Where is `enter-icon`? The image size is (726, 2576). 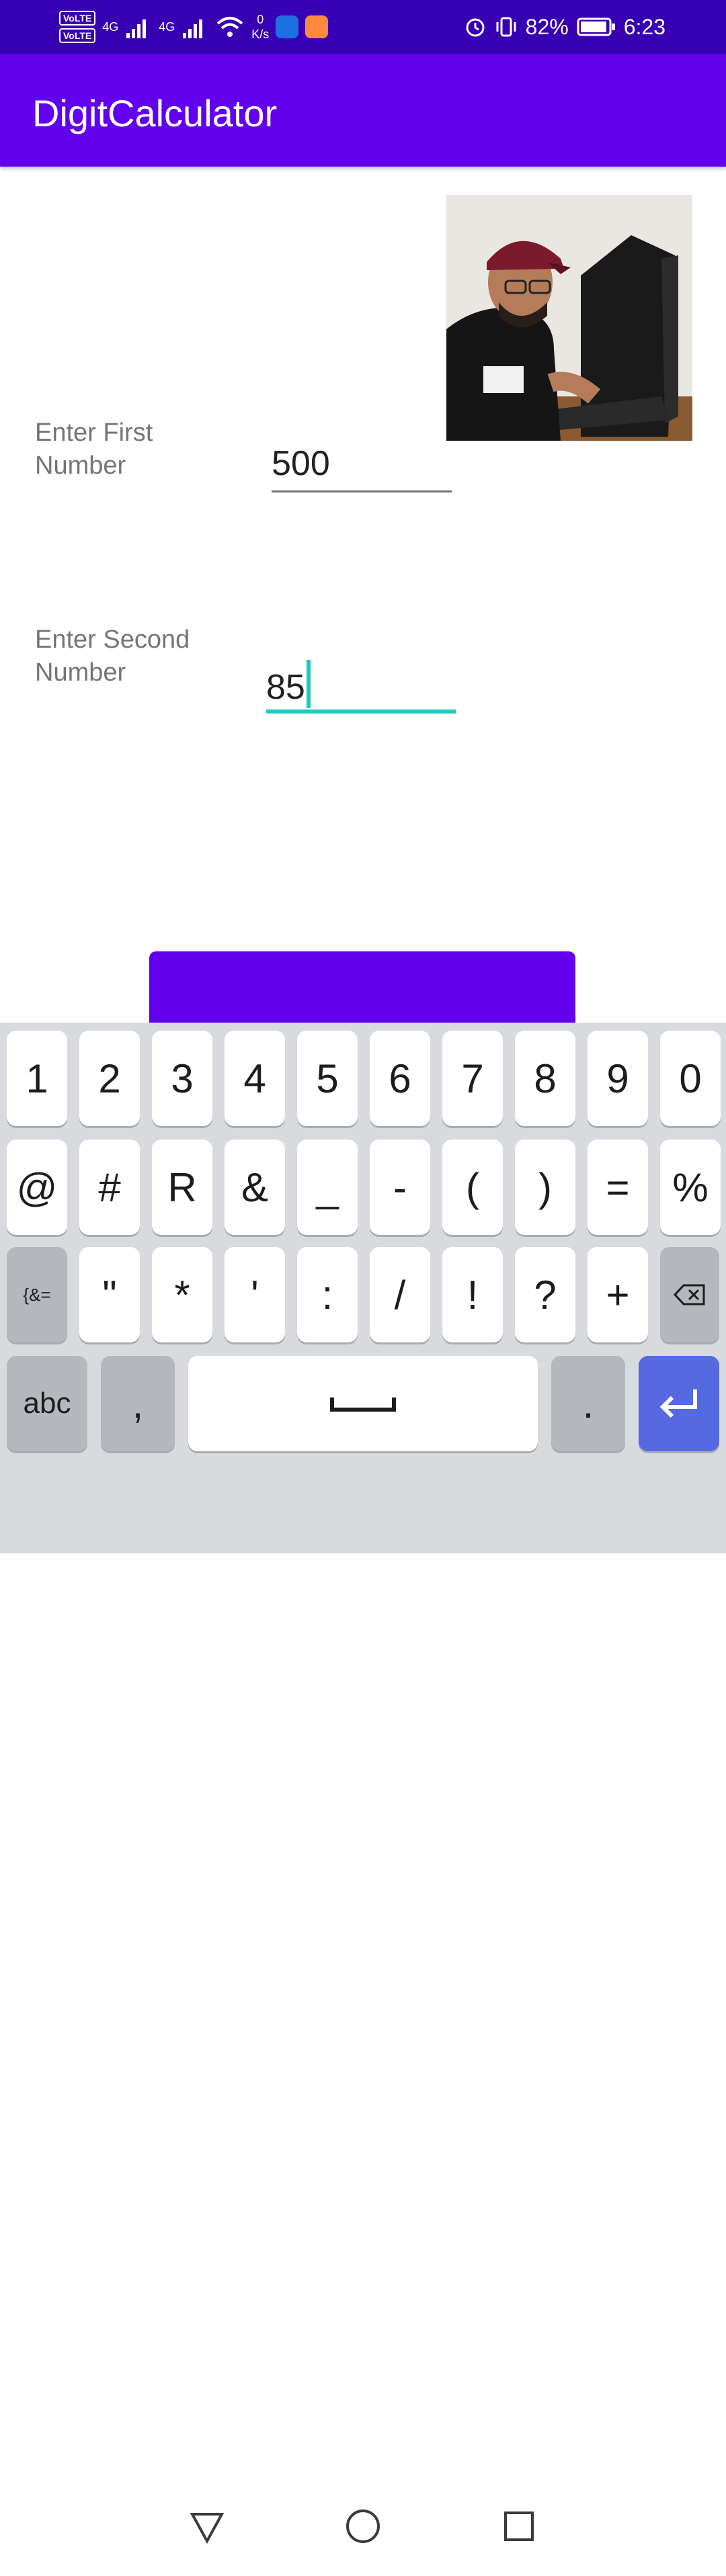
enter-icon is located at coordinates (678, 1403).